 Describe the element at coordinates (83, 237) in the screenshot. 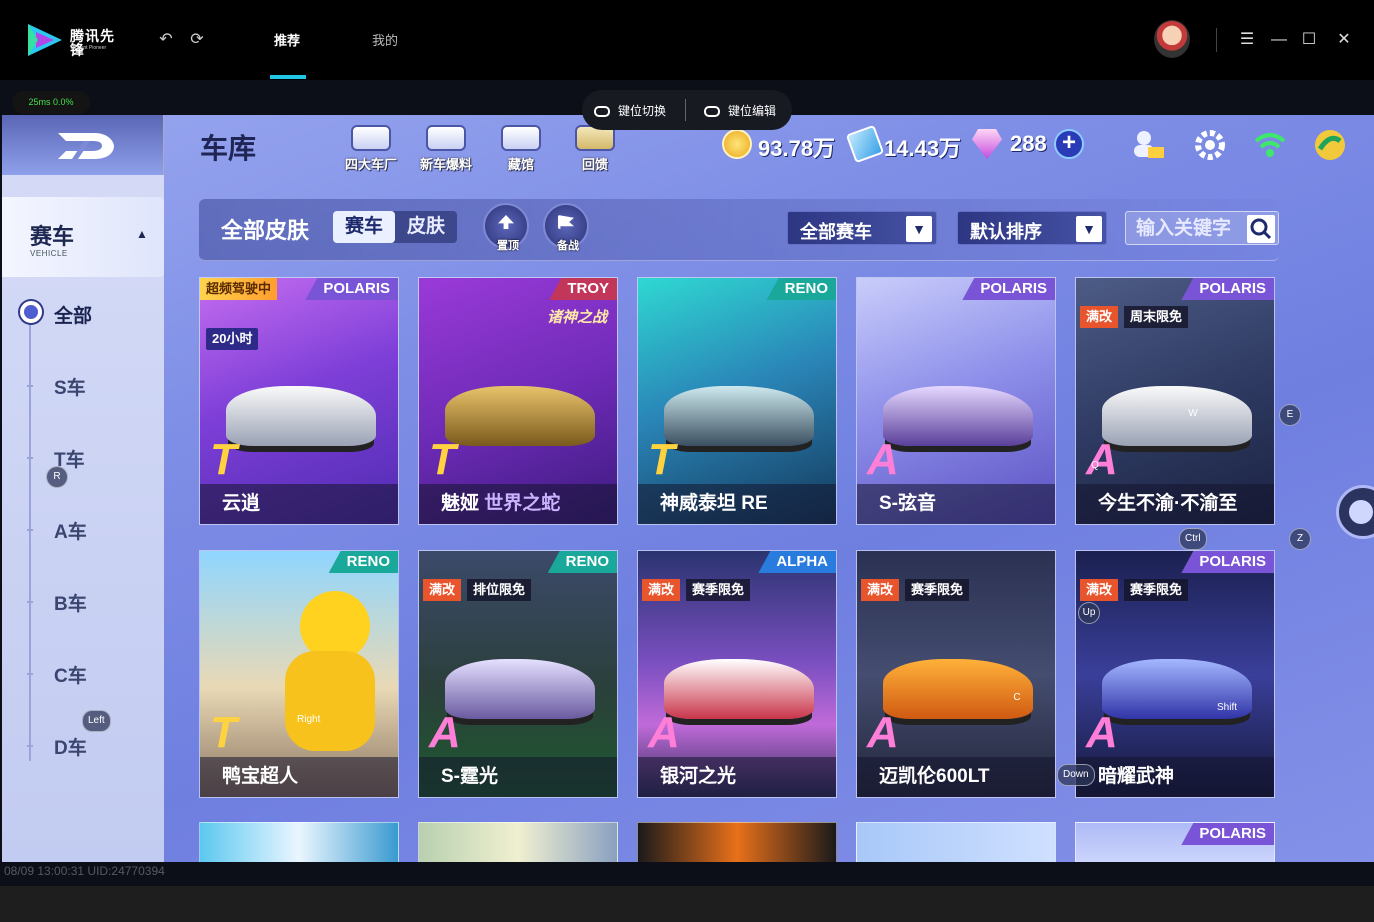

I see `vehicle-section: 赛车 VEHICLE ▲` at that location.